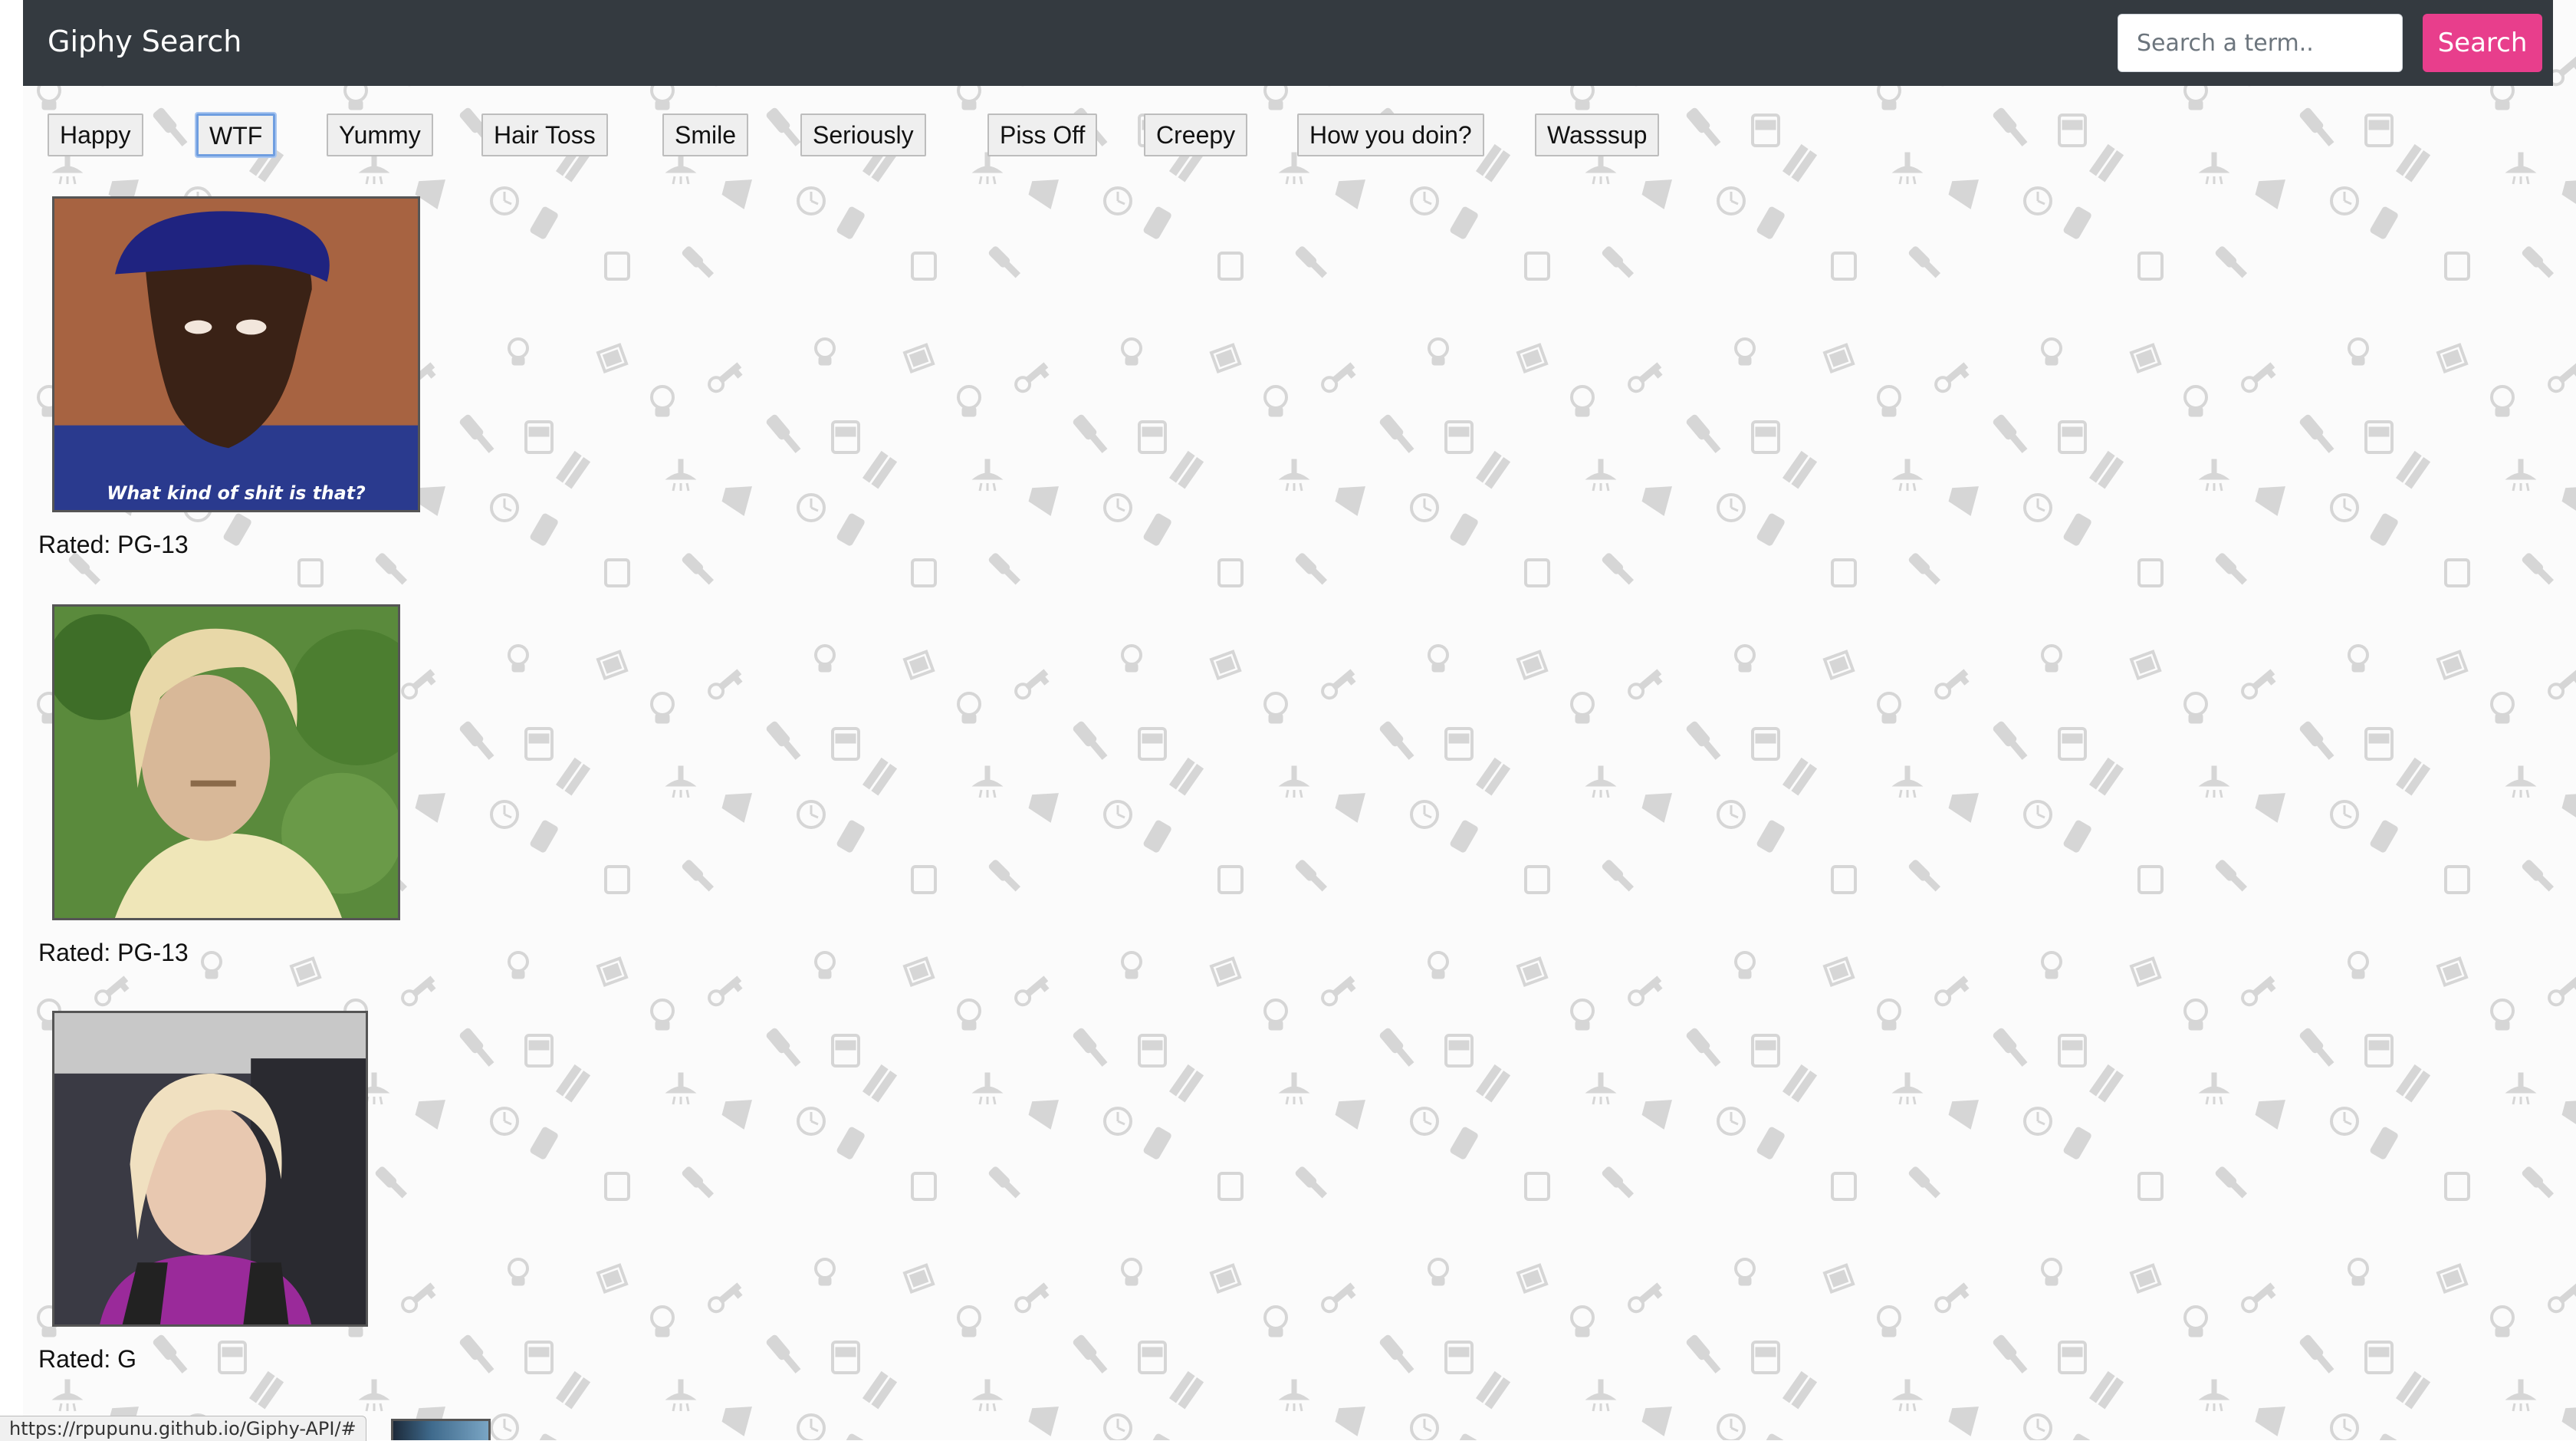  I want to click on topic-button-hair-toss: Hair Toss, so click(545, 135).